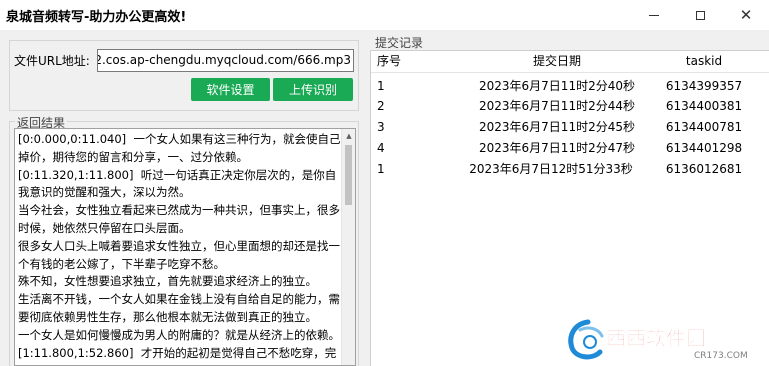 This screenshot has height=366, width=769. I want to click on cell-taskid: 6134399357, so click(704, 86).